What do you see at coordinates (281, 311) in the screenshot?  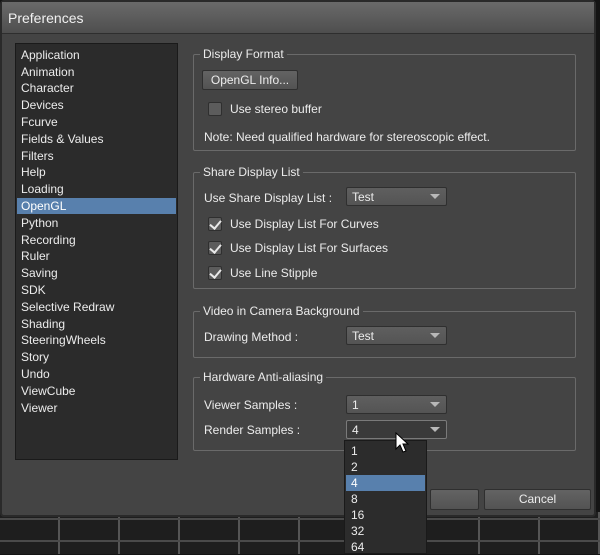 I see `video-background-title: Video in Camera Background` at bounding box center [281, 311].